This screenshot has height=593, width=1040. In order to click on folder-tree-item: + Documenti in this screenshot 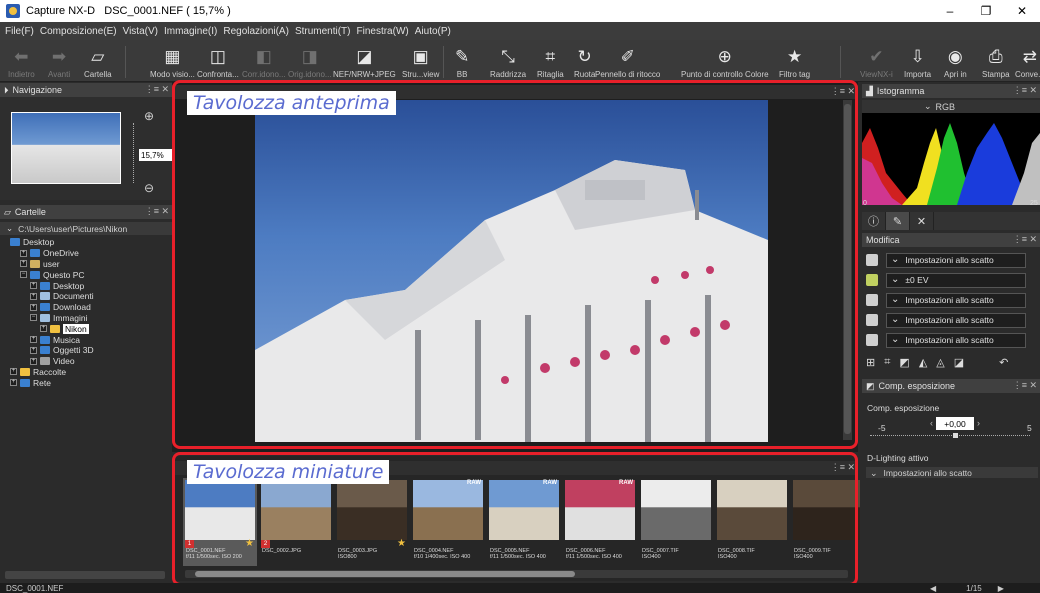, I will do `click(82, 296)`.